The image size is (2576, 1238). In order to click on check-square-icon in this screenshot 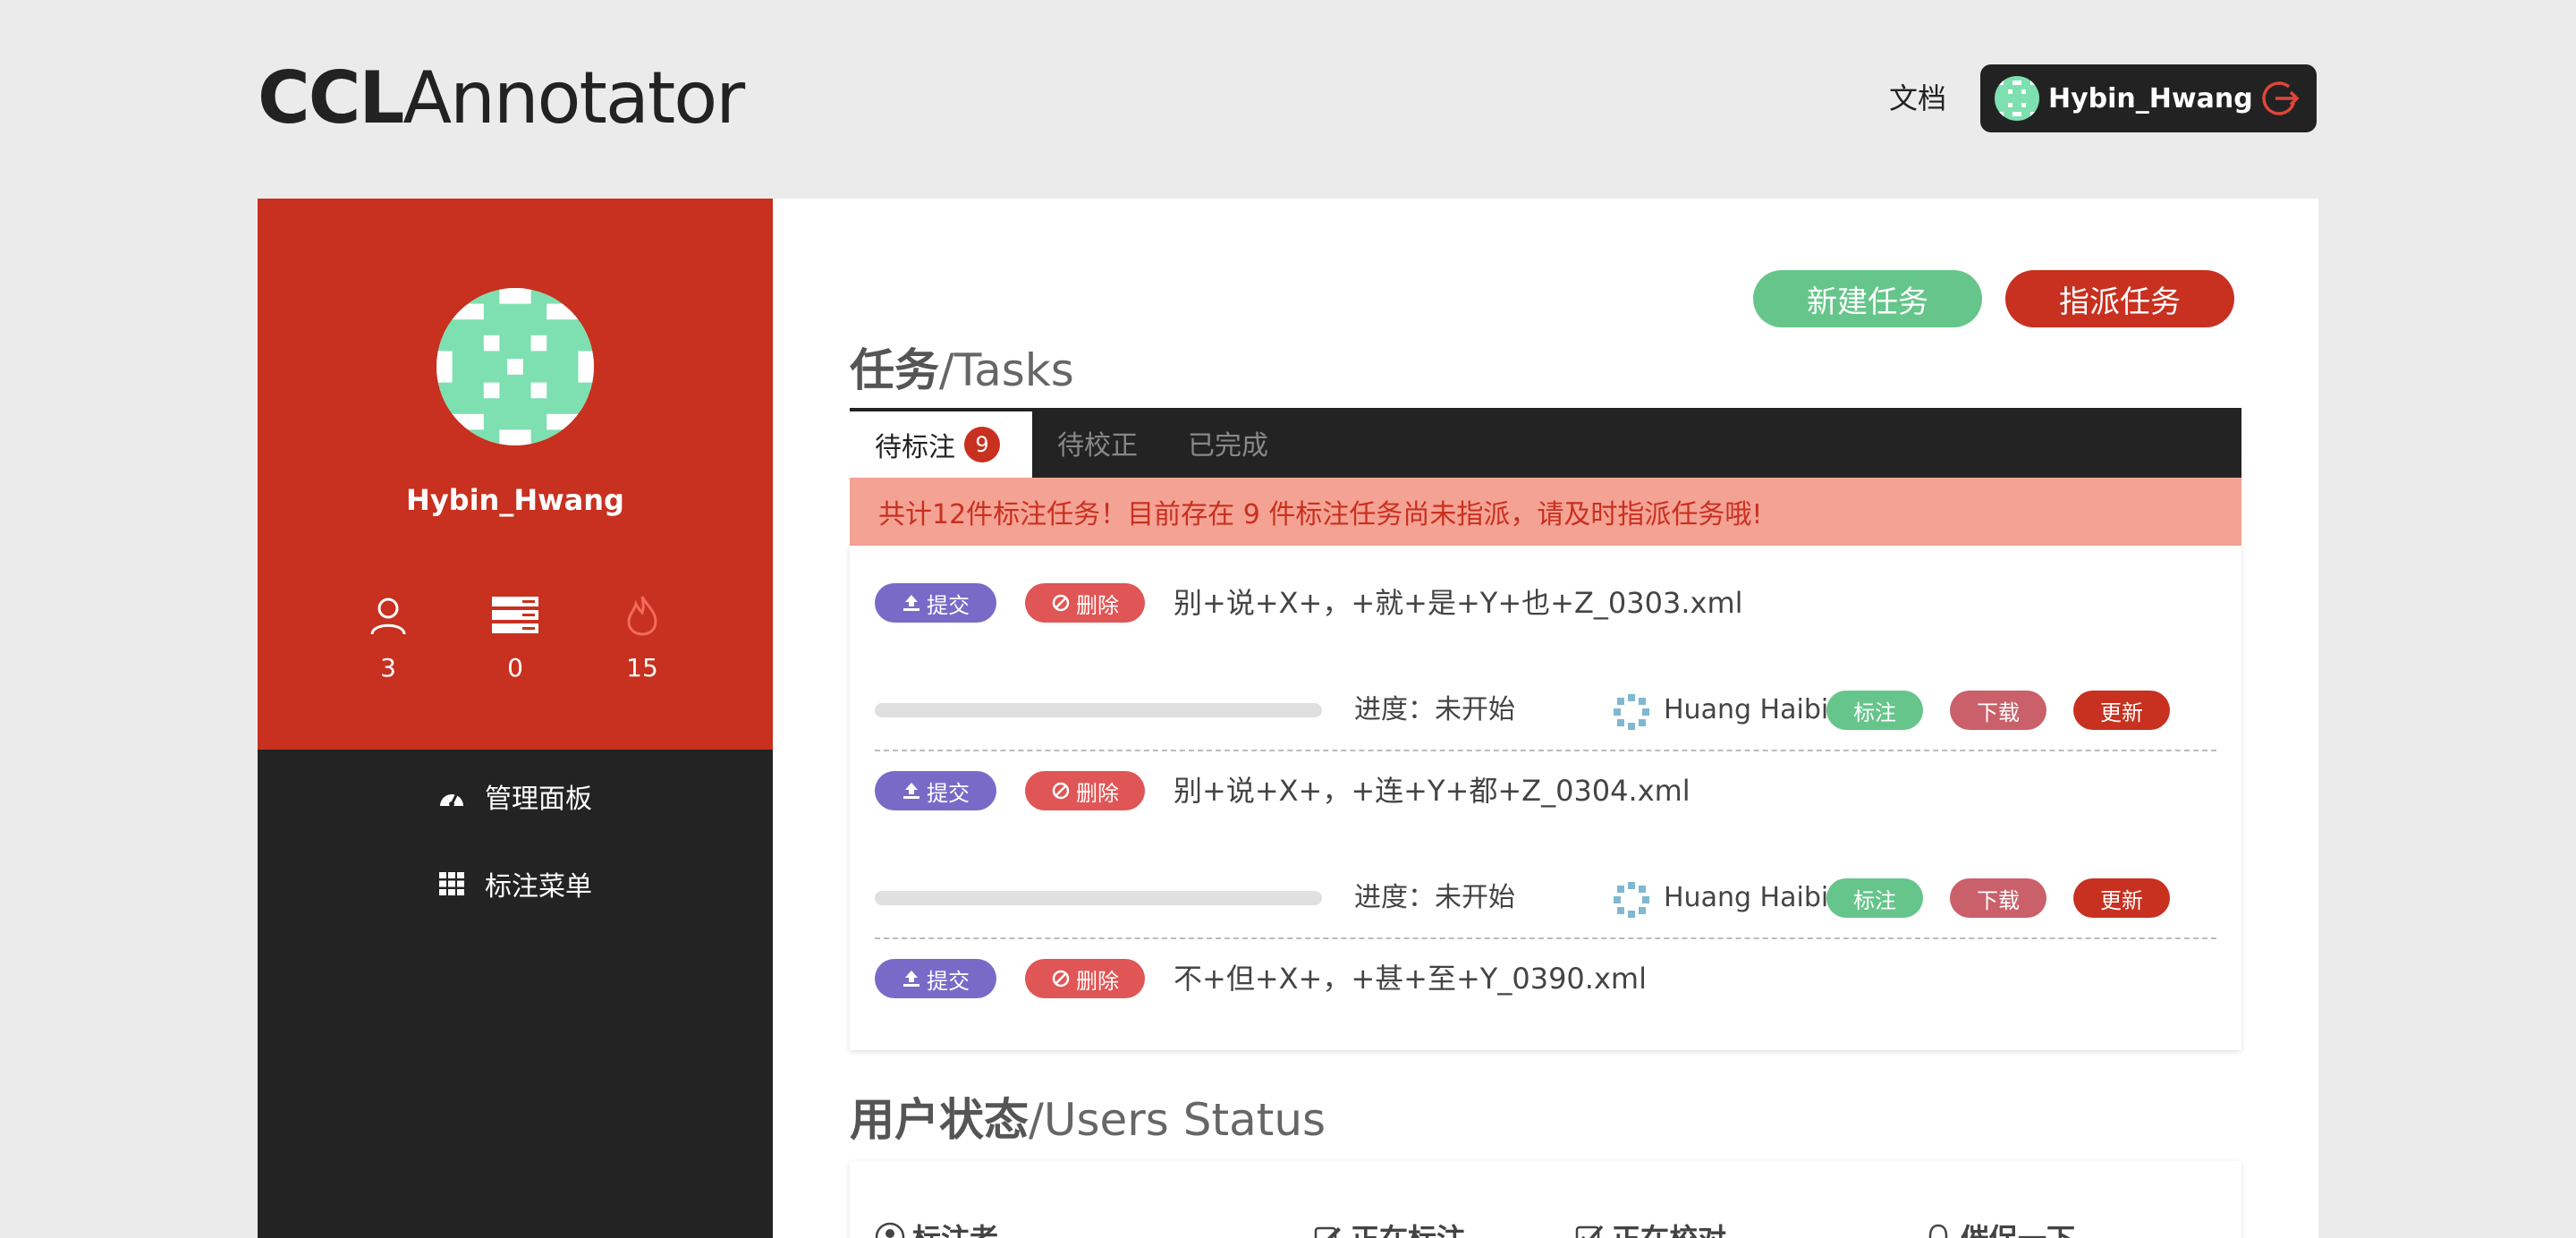, I will do `click(1589, 1231)`.